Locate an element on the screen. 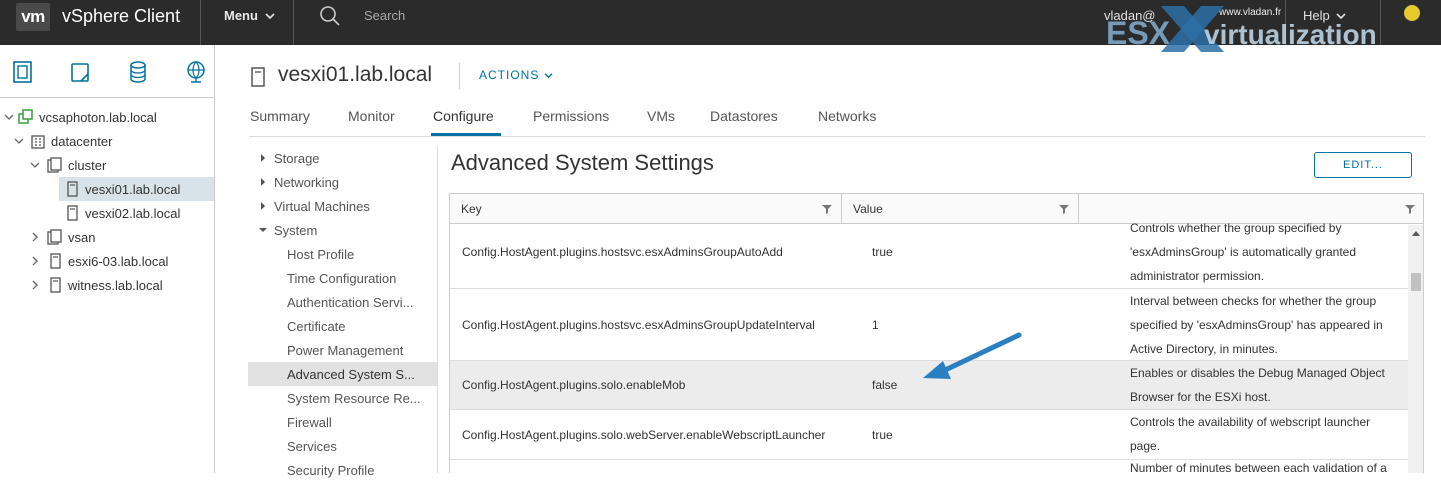 The image size is (1441, 482). caret-down-icon is located at coordinates (263, 230).